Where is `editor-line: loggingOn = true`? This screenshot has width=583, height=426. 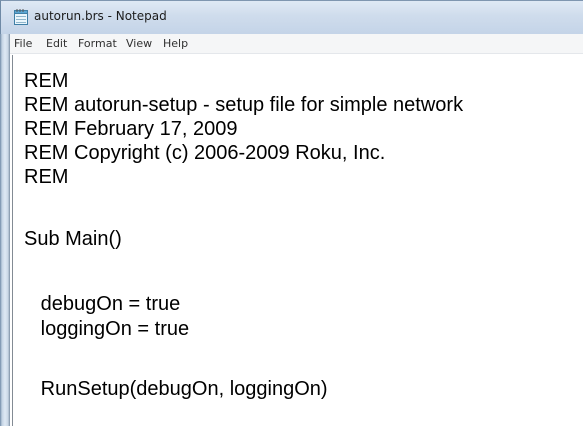
editor-line: loggingOn = true is located at coordinates (107, 329).